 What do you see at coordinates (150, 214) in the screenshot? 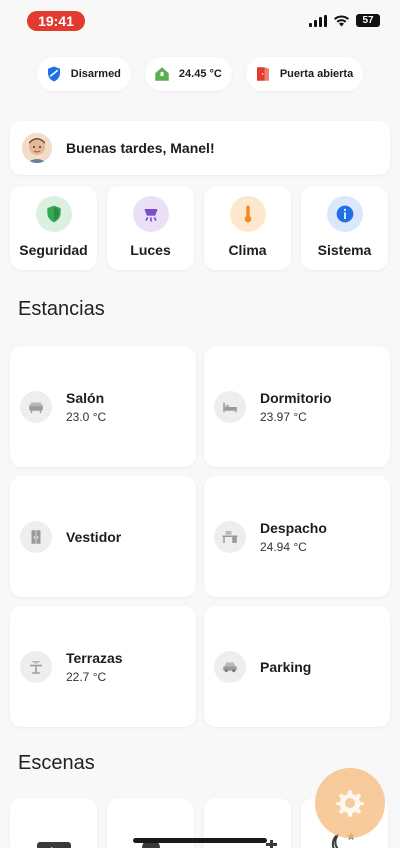
I see `ceiling-light-icon` at bounding box center [150, 214].